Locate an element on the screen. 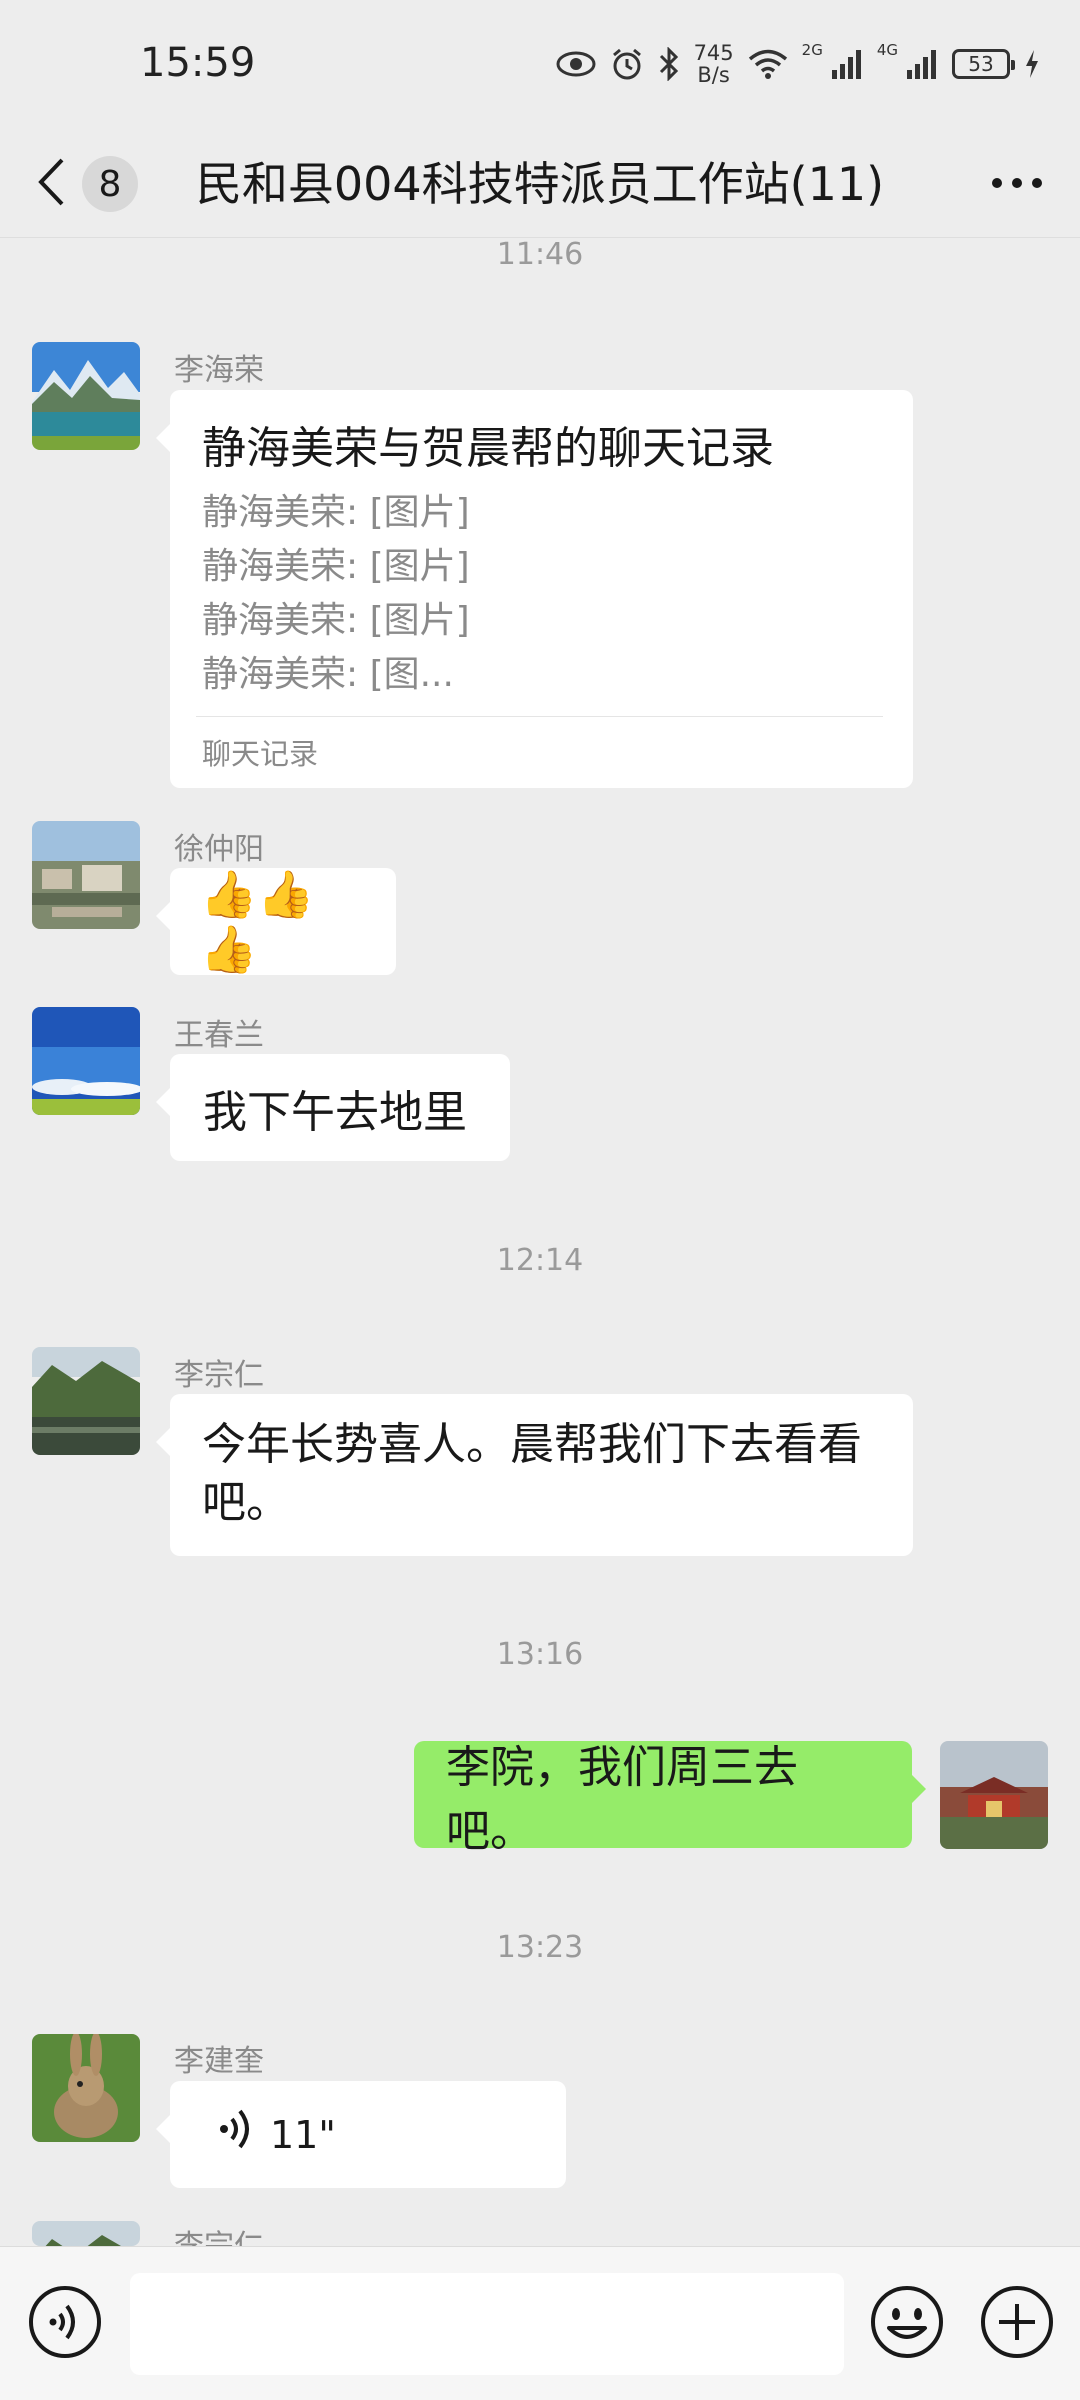 Image resolution: width=1080 pixels, height=2400 pixels. battery-level: 53 is located at coordinates (981, 64).